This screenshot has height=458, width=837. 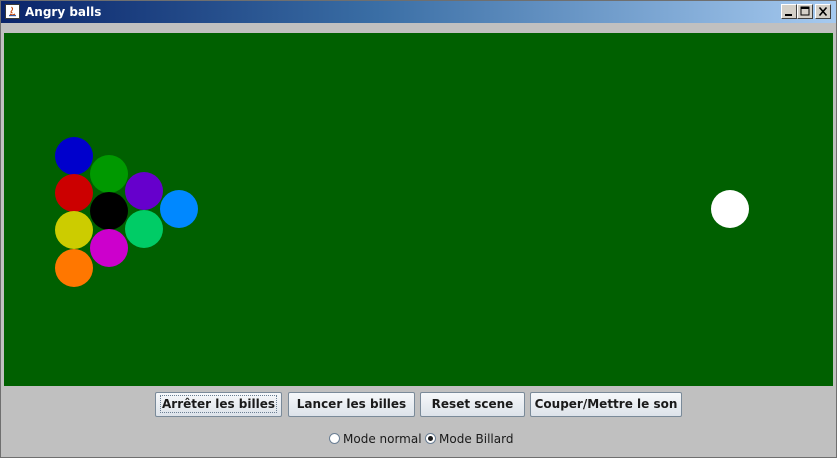 What do you see at coordinates (334, 438) in the screenshot?
I see `mode-normal-radio` at bounding box center [334, 438].